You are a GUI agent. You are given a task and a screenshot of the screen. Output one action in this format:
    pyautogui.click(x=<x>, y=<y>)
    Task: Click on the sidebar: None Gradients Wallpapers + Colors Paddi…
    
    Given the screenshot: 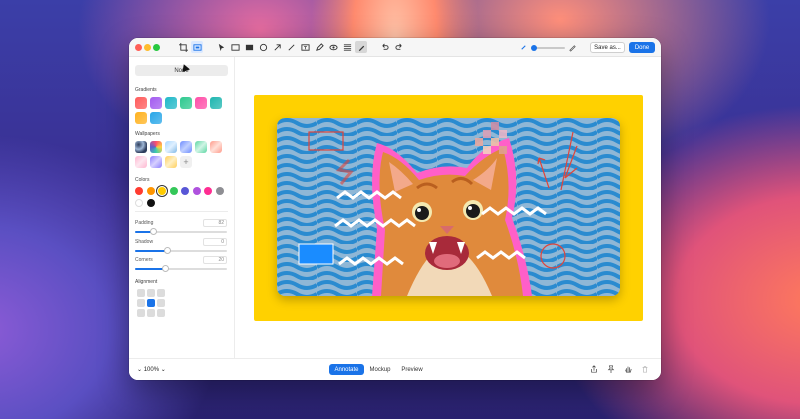 What is the action you would take?
    pyautogui.click(x=182, y=207)
    